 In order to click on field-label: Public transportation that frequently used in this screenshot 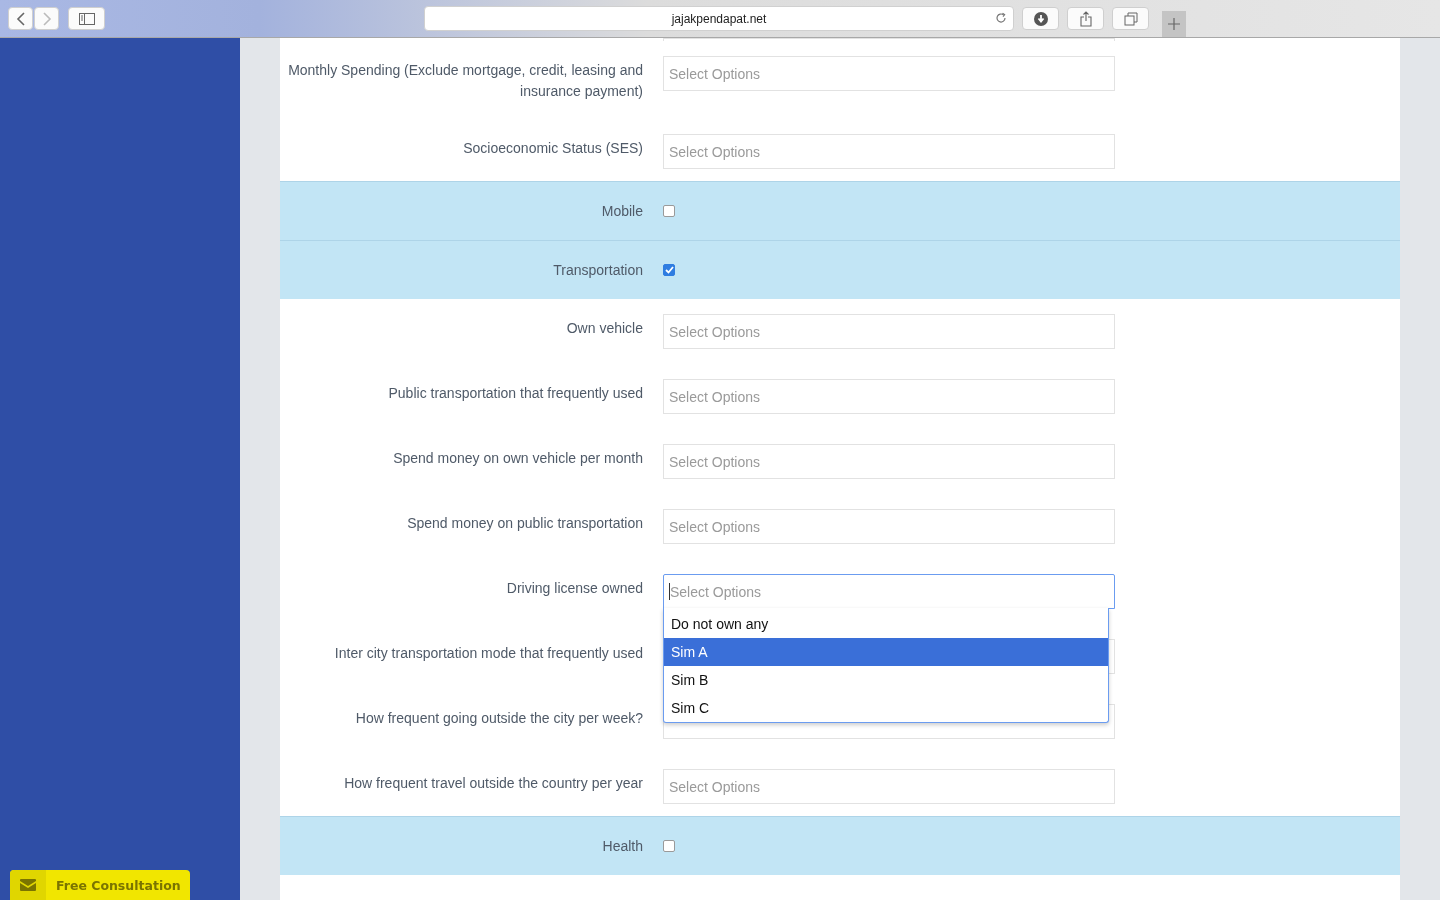, I will do `click(515, 393)`.